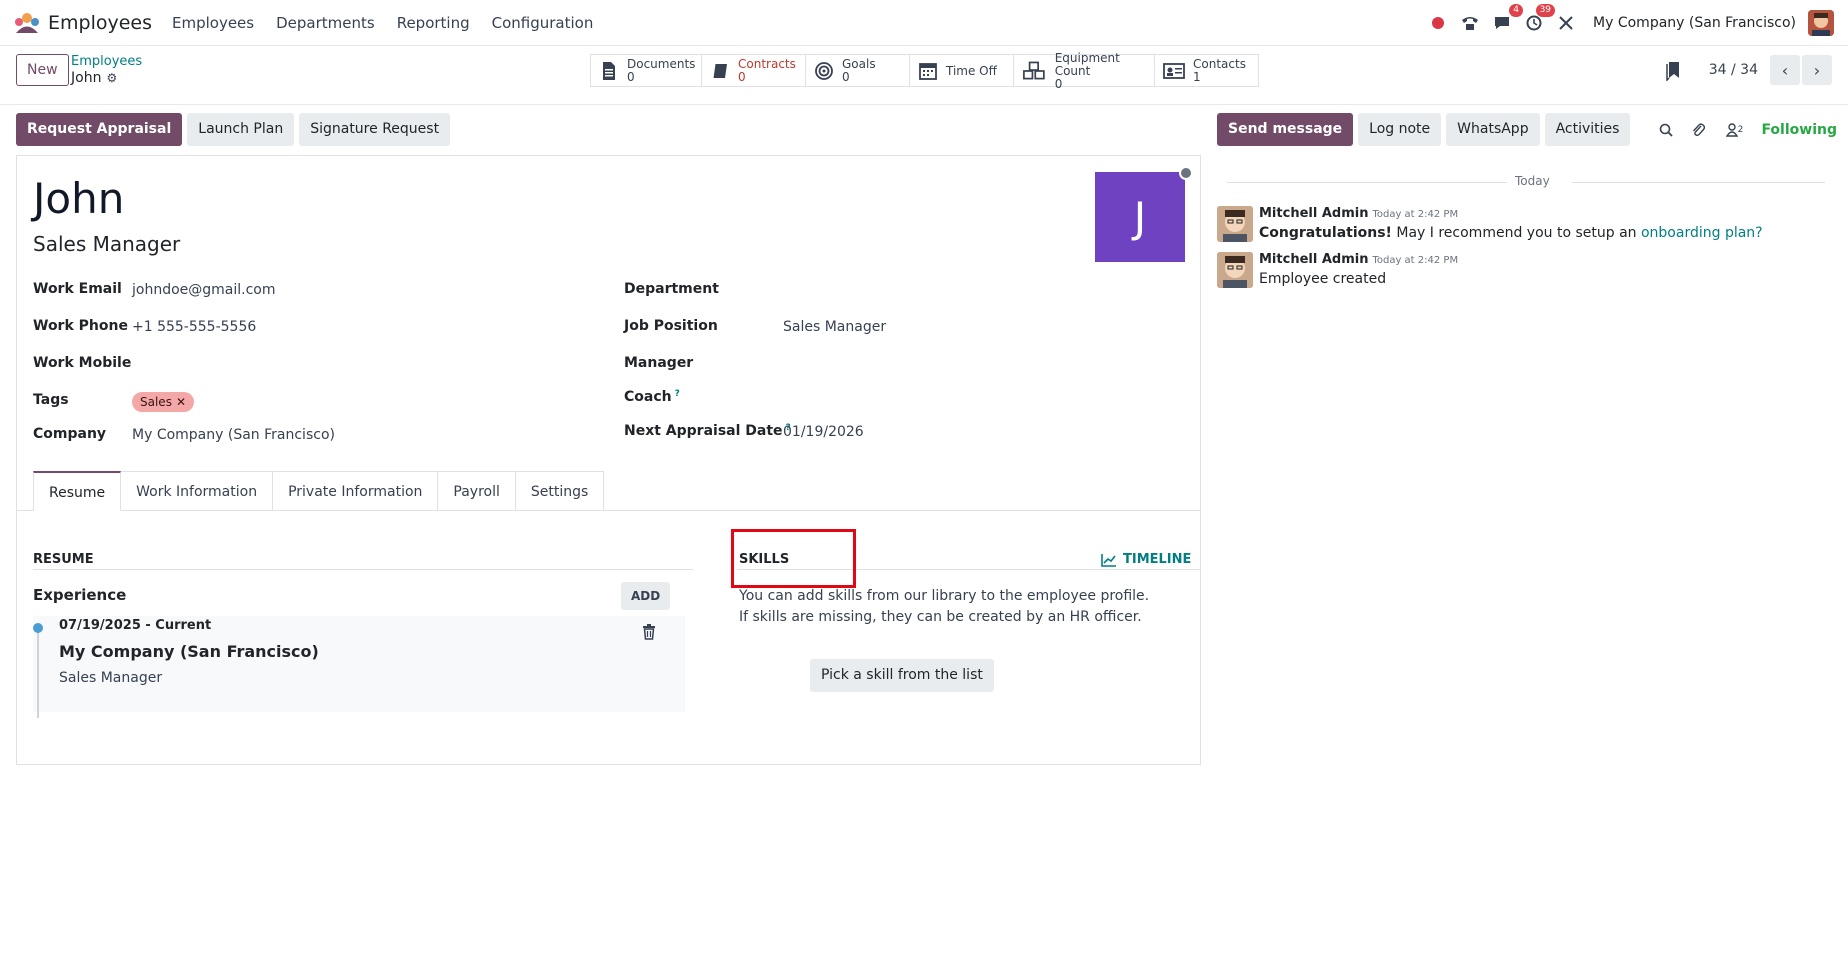 The height and width of the screenshot is (966, 1848). What do you see at coordinates (933, 399) in the screenshot?
I see `coach-field` at bounding box center [933, 399].